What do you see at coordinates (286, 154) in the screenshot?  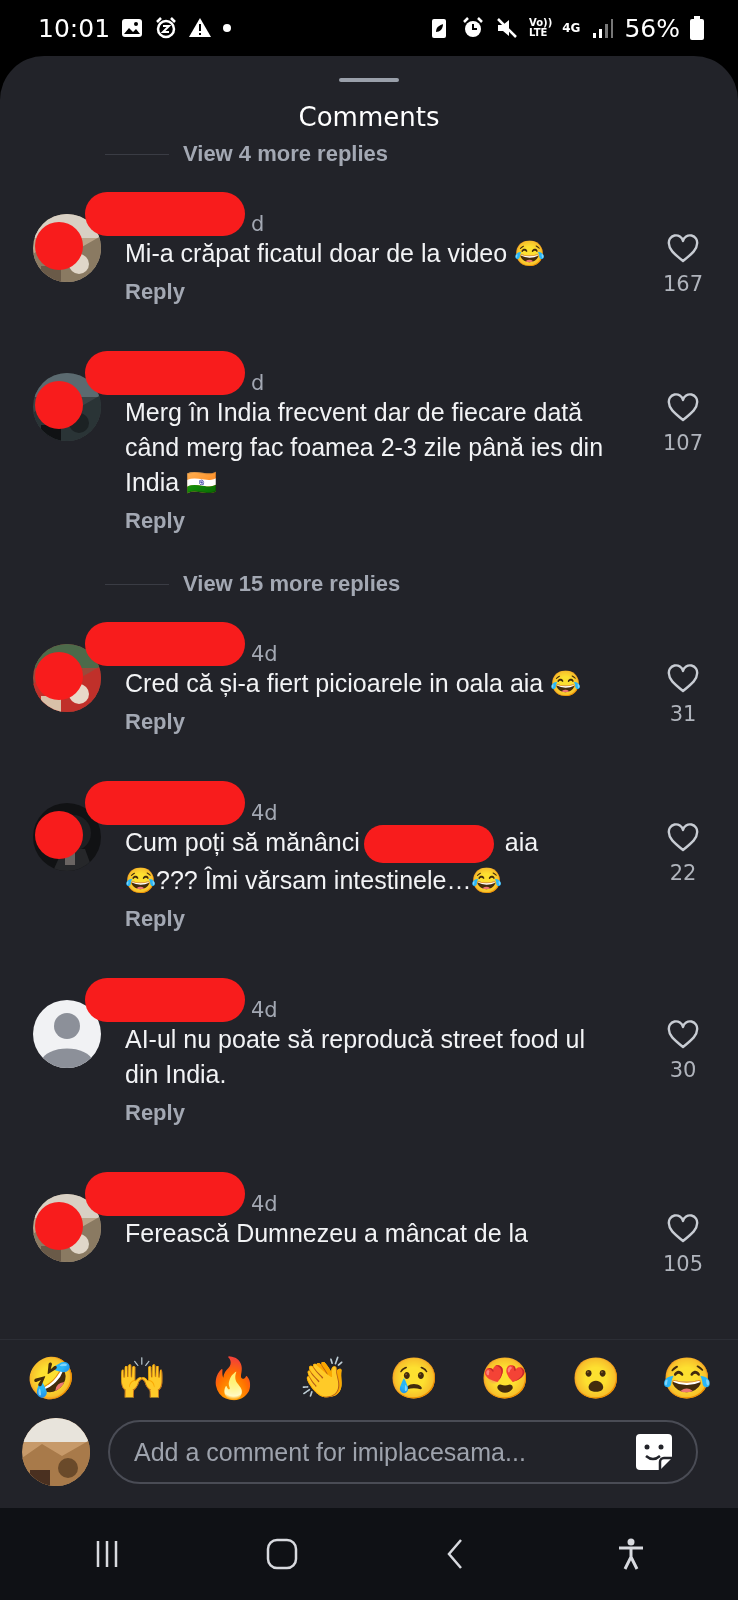 I see `view-replies-link: View 4 more replies` at bounding box center [286, 154].